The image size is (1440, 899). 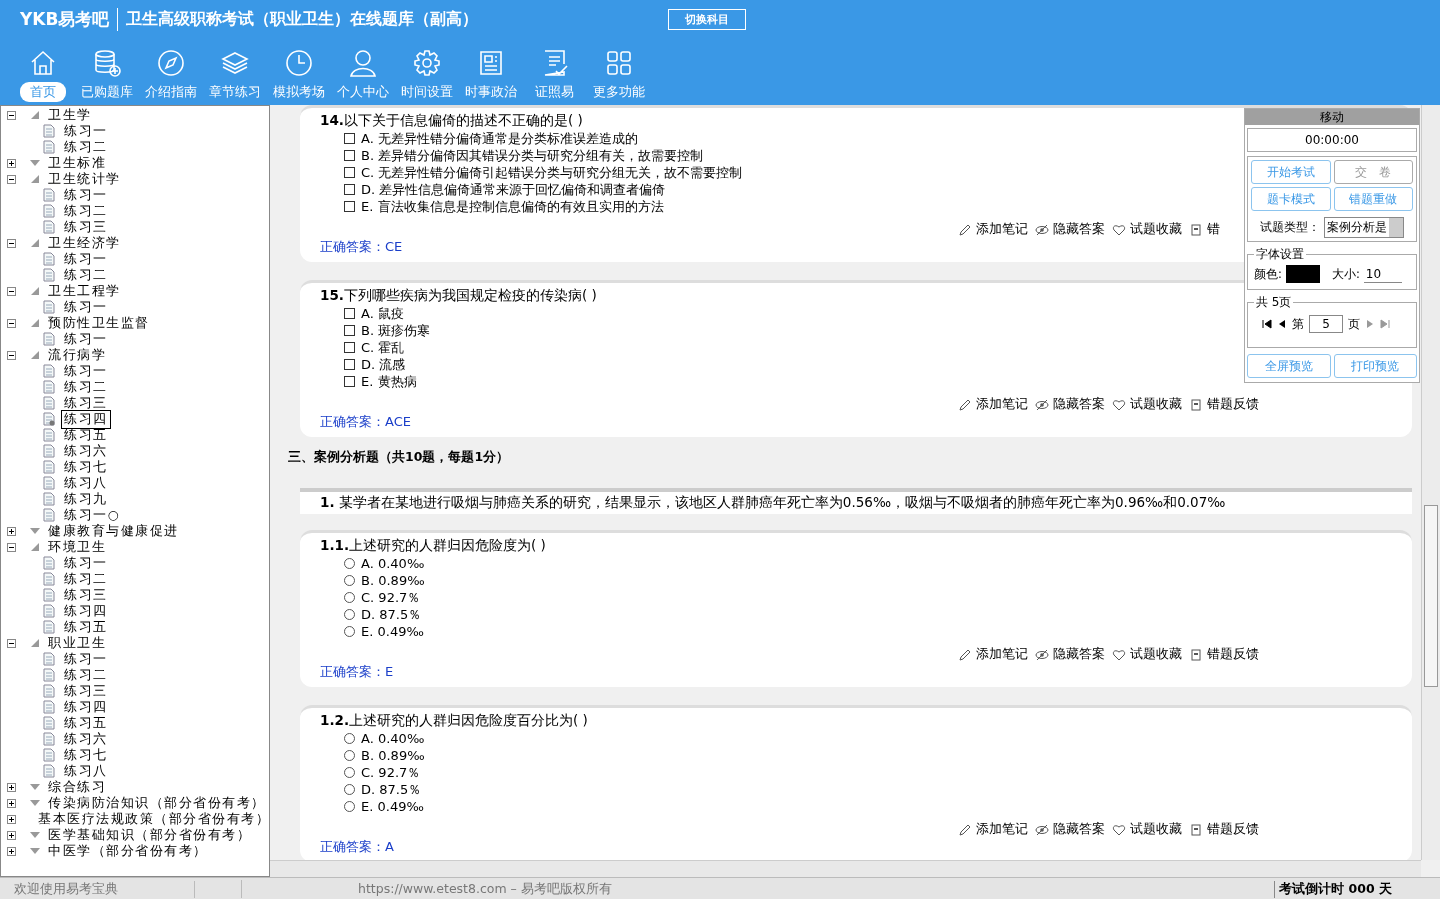 I want to click on page-field: 5, so click(x=1326, y=324).